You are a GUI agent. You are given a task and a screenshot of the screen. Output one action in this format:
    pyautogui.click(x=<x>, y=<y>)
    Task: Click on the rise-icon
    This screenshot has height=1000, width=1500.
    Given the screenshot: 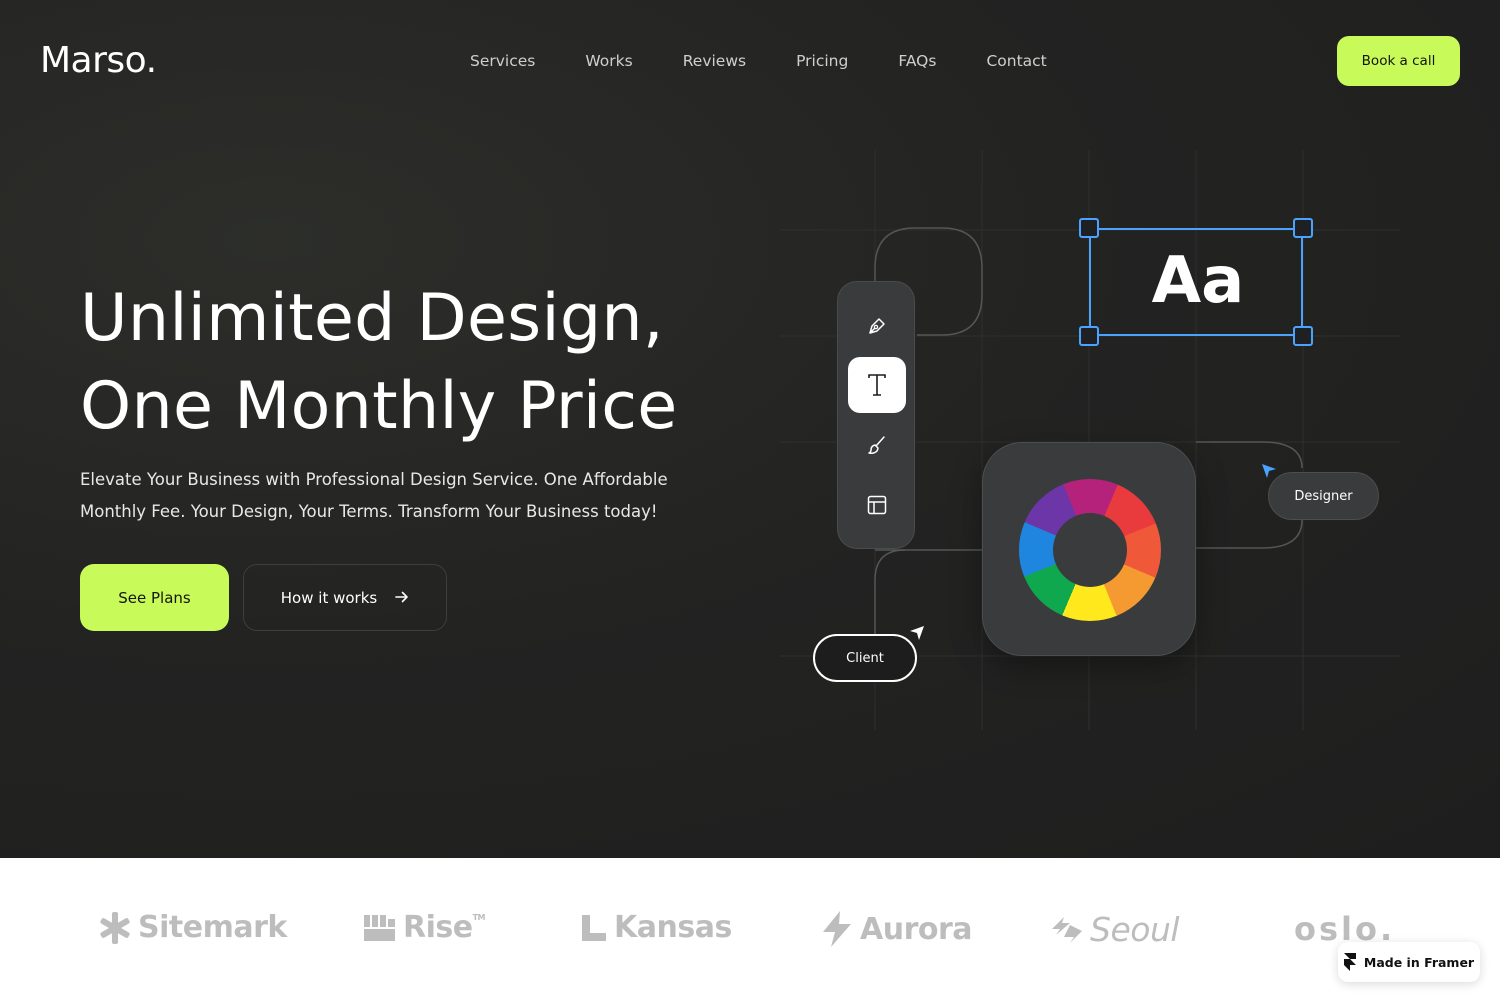 What is the action you would take?
    pyautogui.click(x=379, y=927)
    